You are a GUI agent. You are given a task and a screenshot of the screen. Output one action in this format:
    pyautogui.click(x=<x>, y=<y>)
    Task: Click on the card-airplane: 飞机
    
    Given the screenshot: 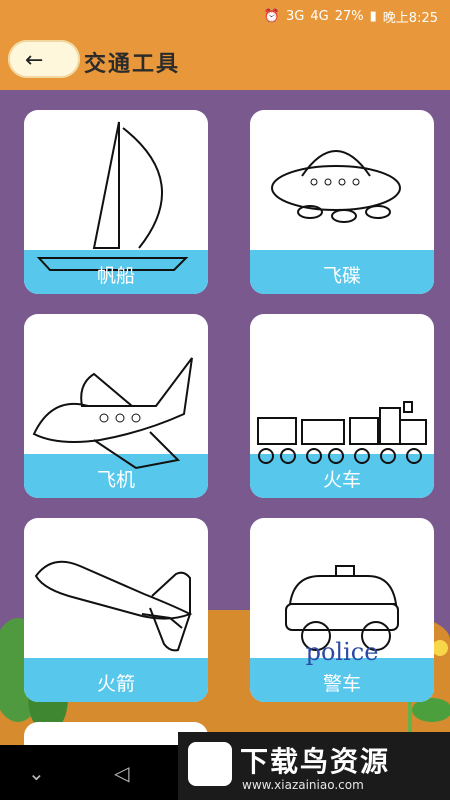 What is the action you would take?
    pyautogui.click(x=116, y=406)
    